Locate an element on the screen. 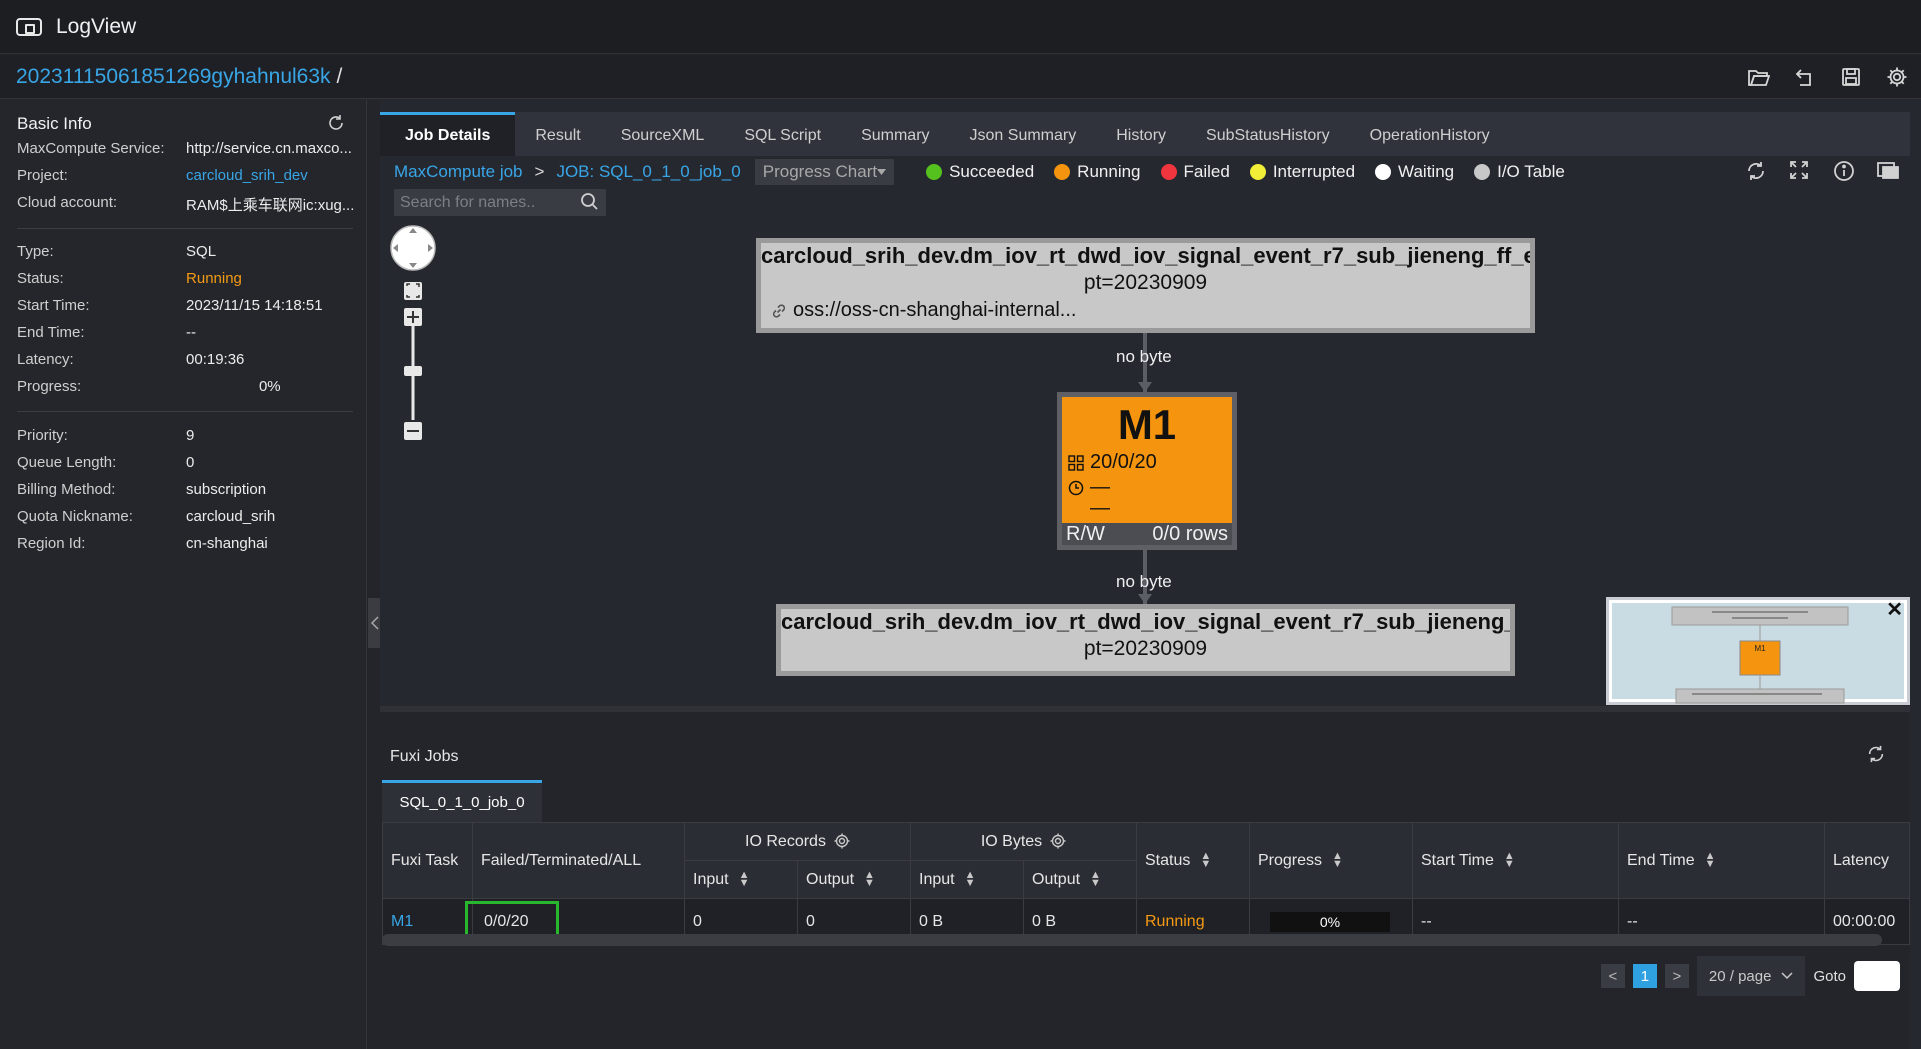 This screenshot has height=1049, width=1921. col-records-input: Input ▲ ▼ is located at coordinates (741, 879).